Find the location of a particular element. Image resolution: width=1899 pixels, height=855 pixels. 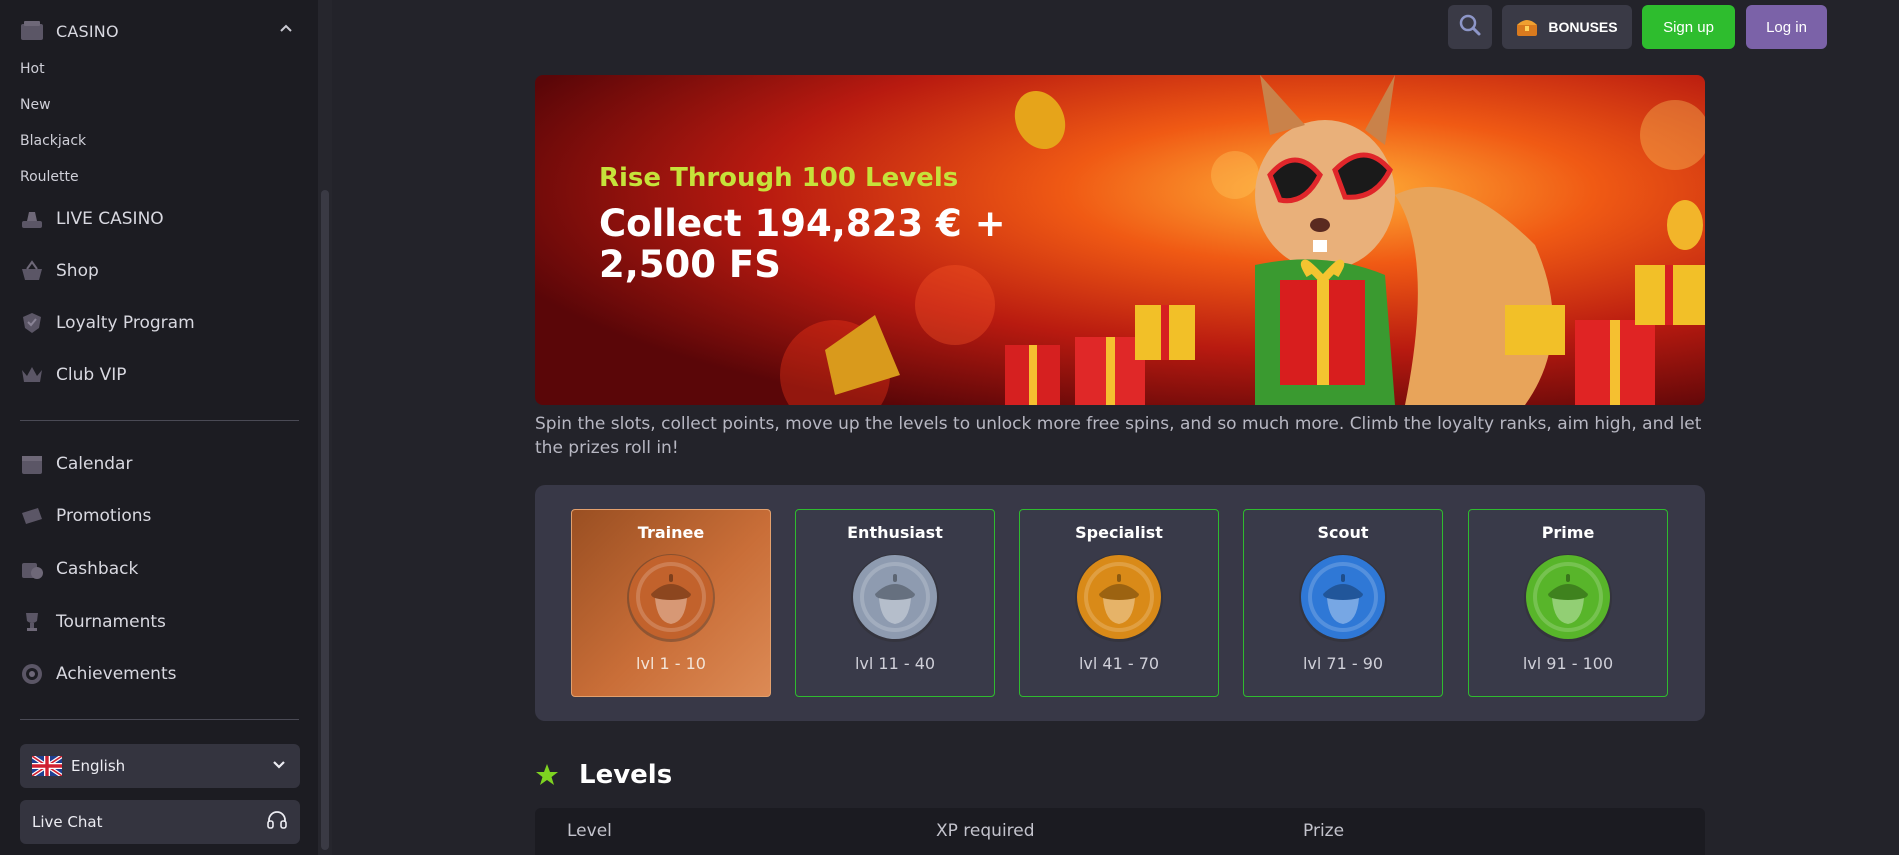

treasure-chest-icon is located at coordinates (1527, 27).